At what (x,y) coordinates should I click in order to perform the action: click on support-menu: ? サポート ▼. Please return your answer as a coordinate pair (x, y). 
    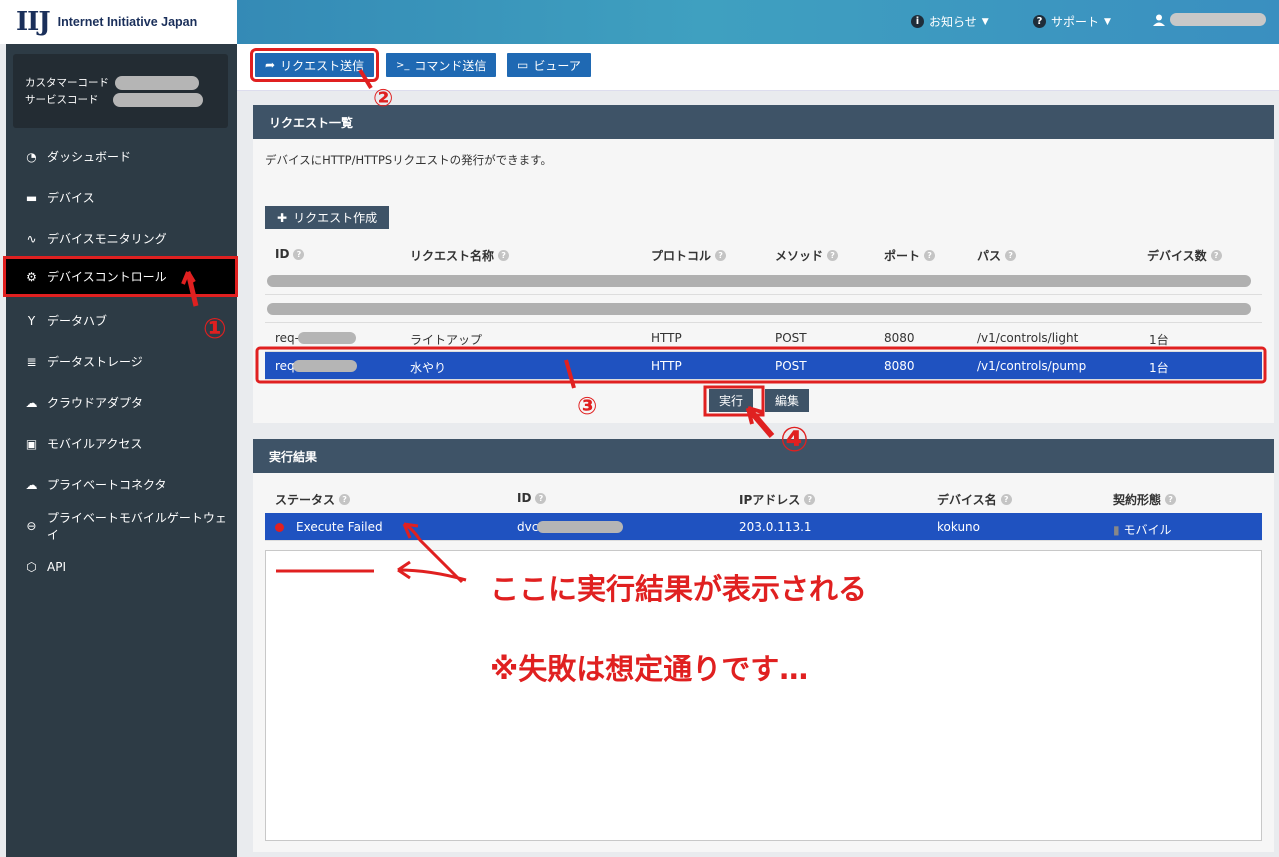
    Looking at the image, I should click on (1072, 21).